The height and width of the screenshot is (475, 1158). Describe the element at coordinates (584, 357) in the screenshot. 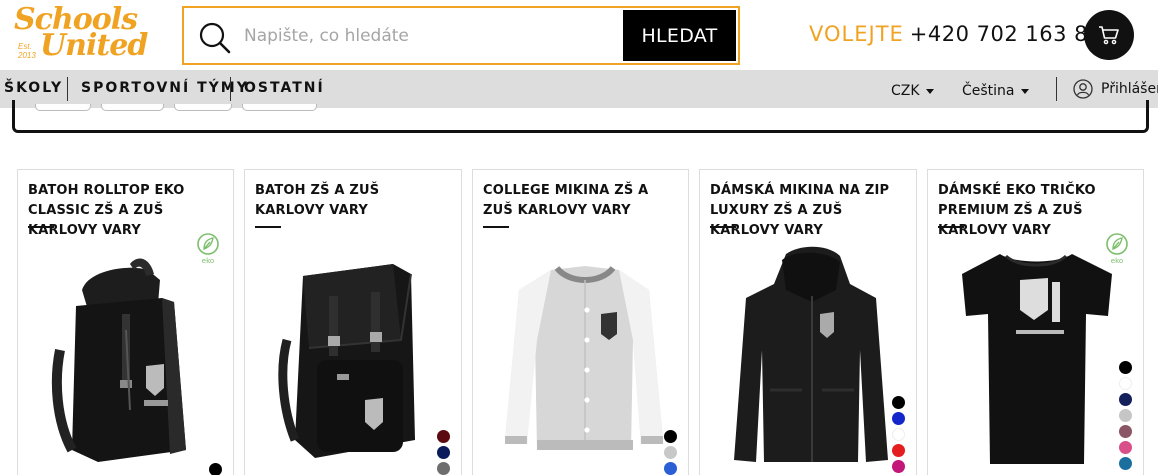

I see `college-jacket-image` at that location.